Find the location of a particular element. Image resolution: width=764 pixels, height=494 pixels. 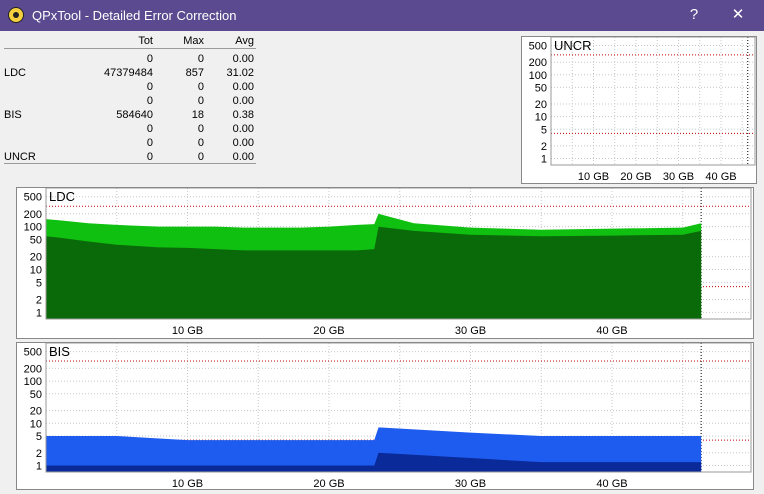

title-bar: QPxTool - Detailed Error Correction ? ✕ is located at coordinates (382, 15).